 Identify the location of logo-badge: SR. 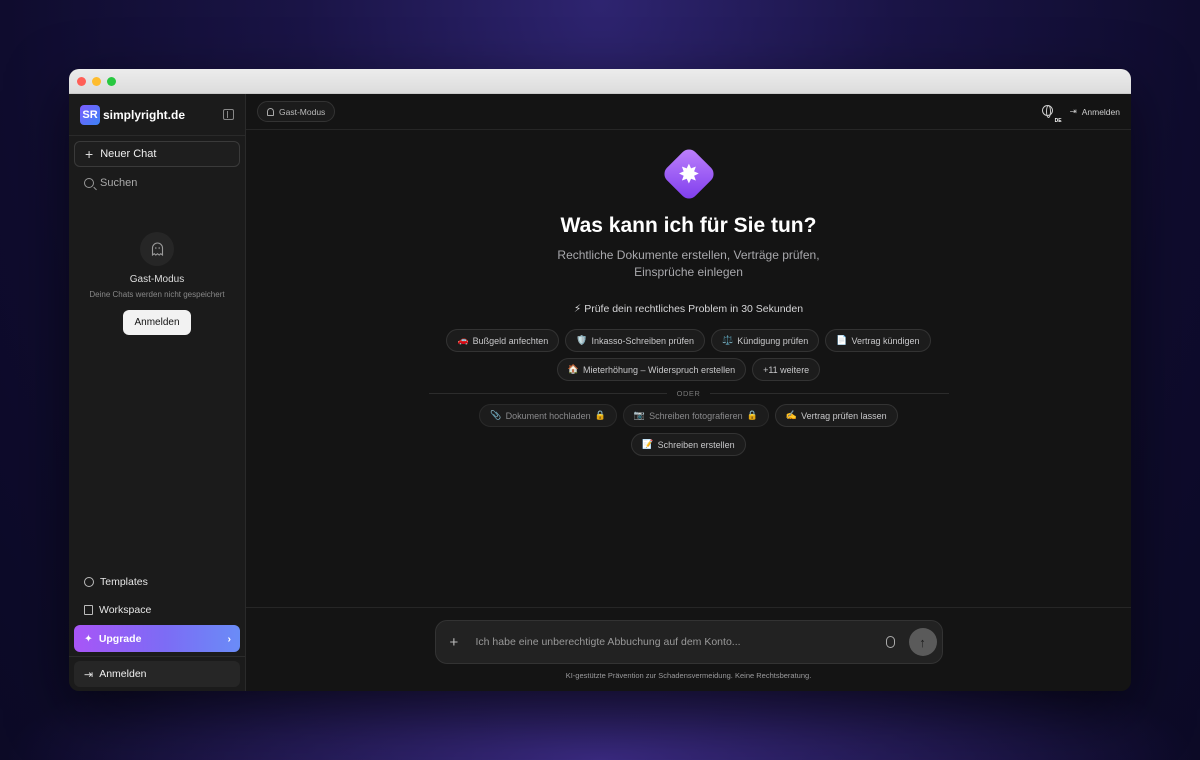
(90, 114).